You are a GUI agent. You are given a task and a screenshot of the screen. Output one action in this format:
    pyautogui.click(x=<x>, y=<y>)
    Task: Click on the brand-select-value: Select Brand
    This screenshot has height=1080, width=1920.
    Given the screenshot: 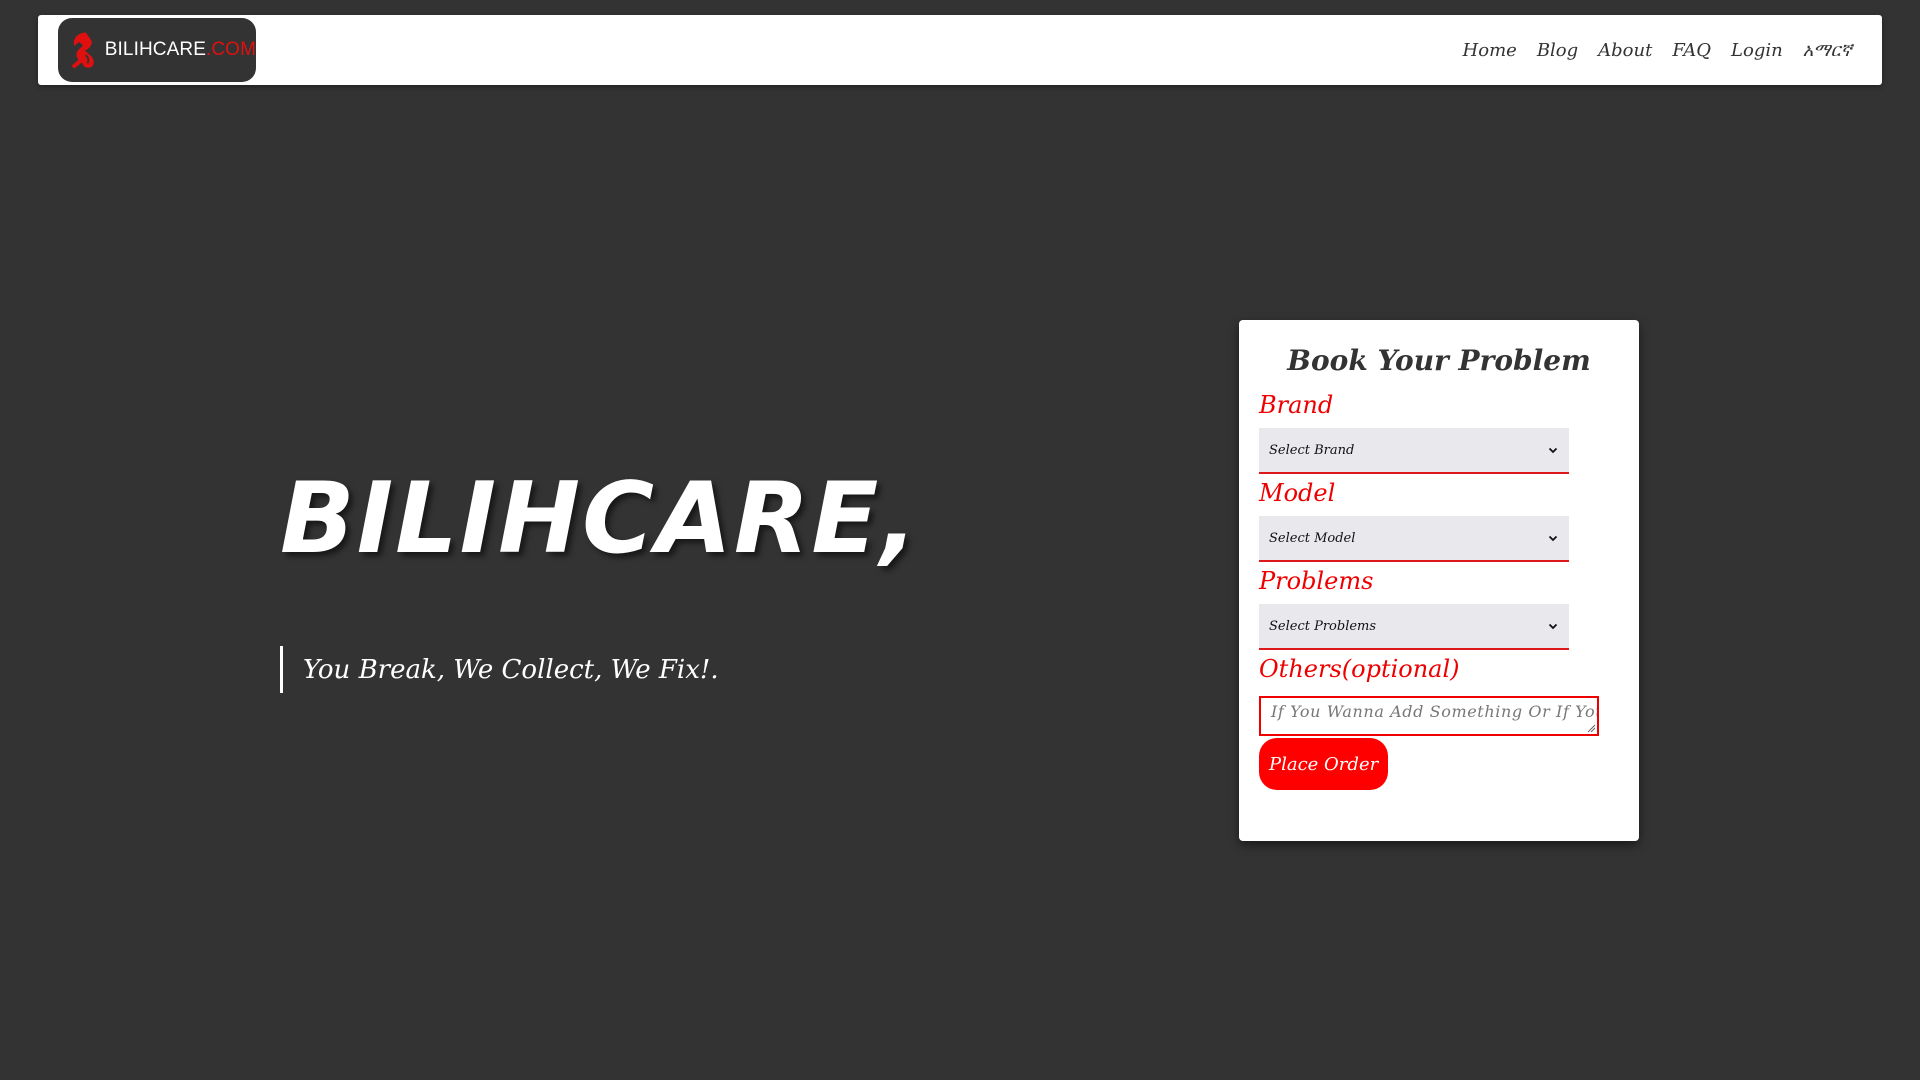 What is the action you would take?
    pyautogui.click(x=1312, y=450)
    